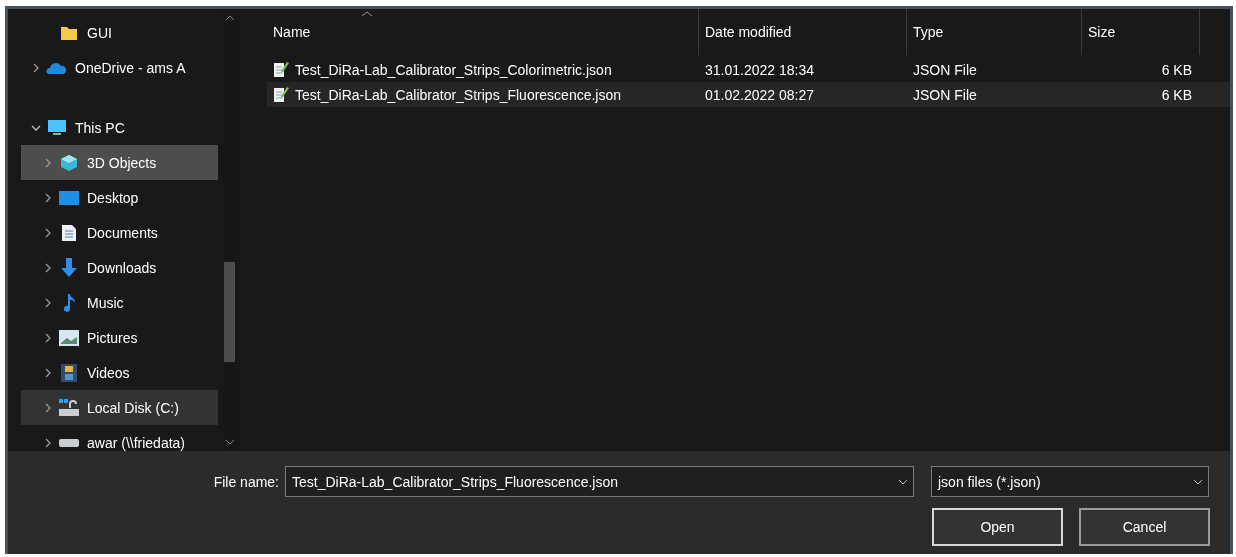  What do you see at coordinates (119, 438) in the screenshot?
I see `nav-item: awar (\\friedata)` at bounding box center [119, 438].